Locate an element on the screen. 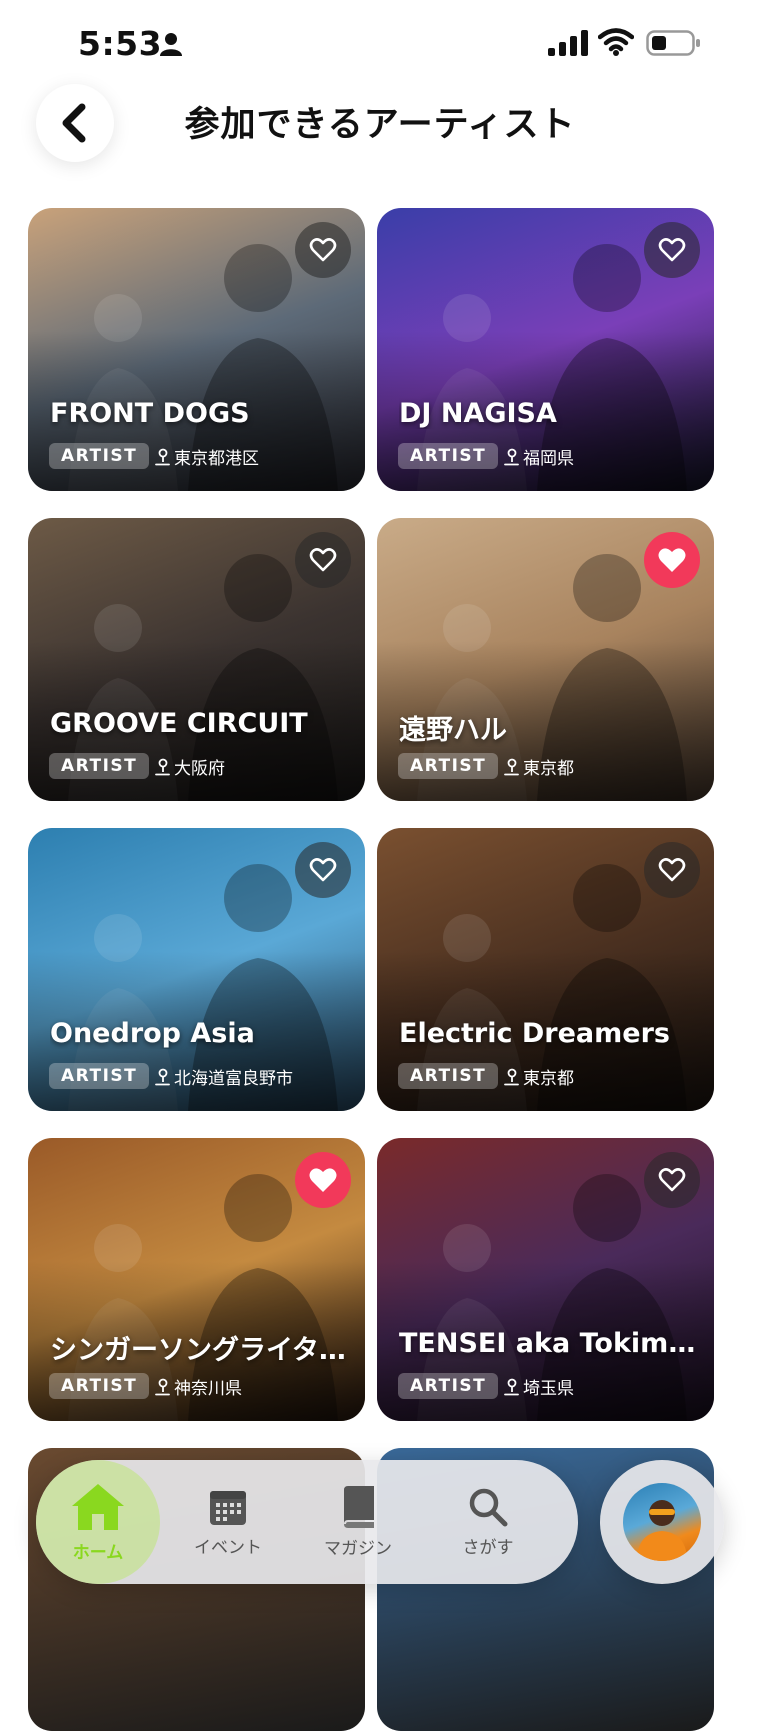 This screenshot has height=1731, width=760. profile-button is located at coordinates (662, 1522).